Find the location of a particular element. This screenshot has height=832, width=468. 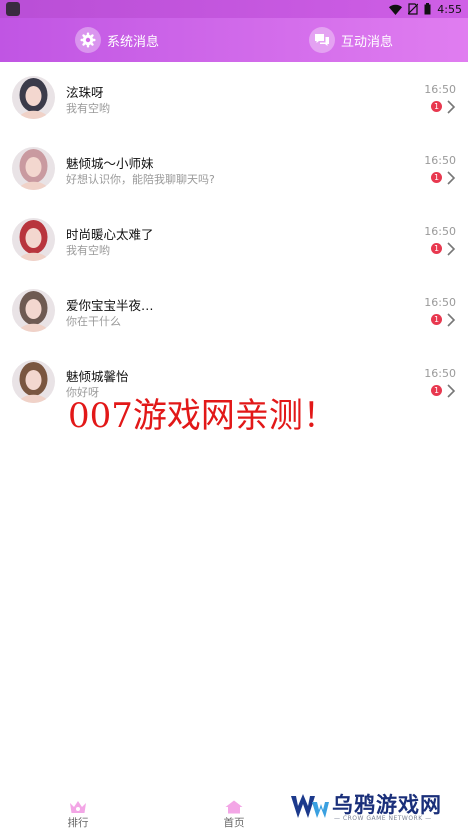

message-preview: 好想认识你，能陪我聊聊天吗? is located at coordinates (140, 179).